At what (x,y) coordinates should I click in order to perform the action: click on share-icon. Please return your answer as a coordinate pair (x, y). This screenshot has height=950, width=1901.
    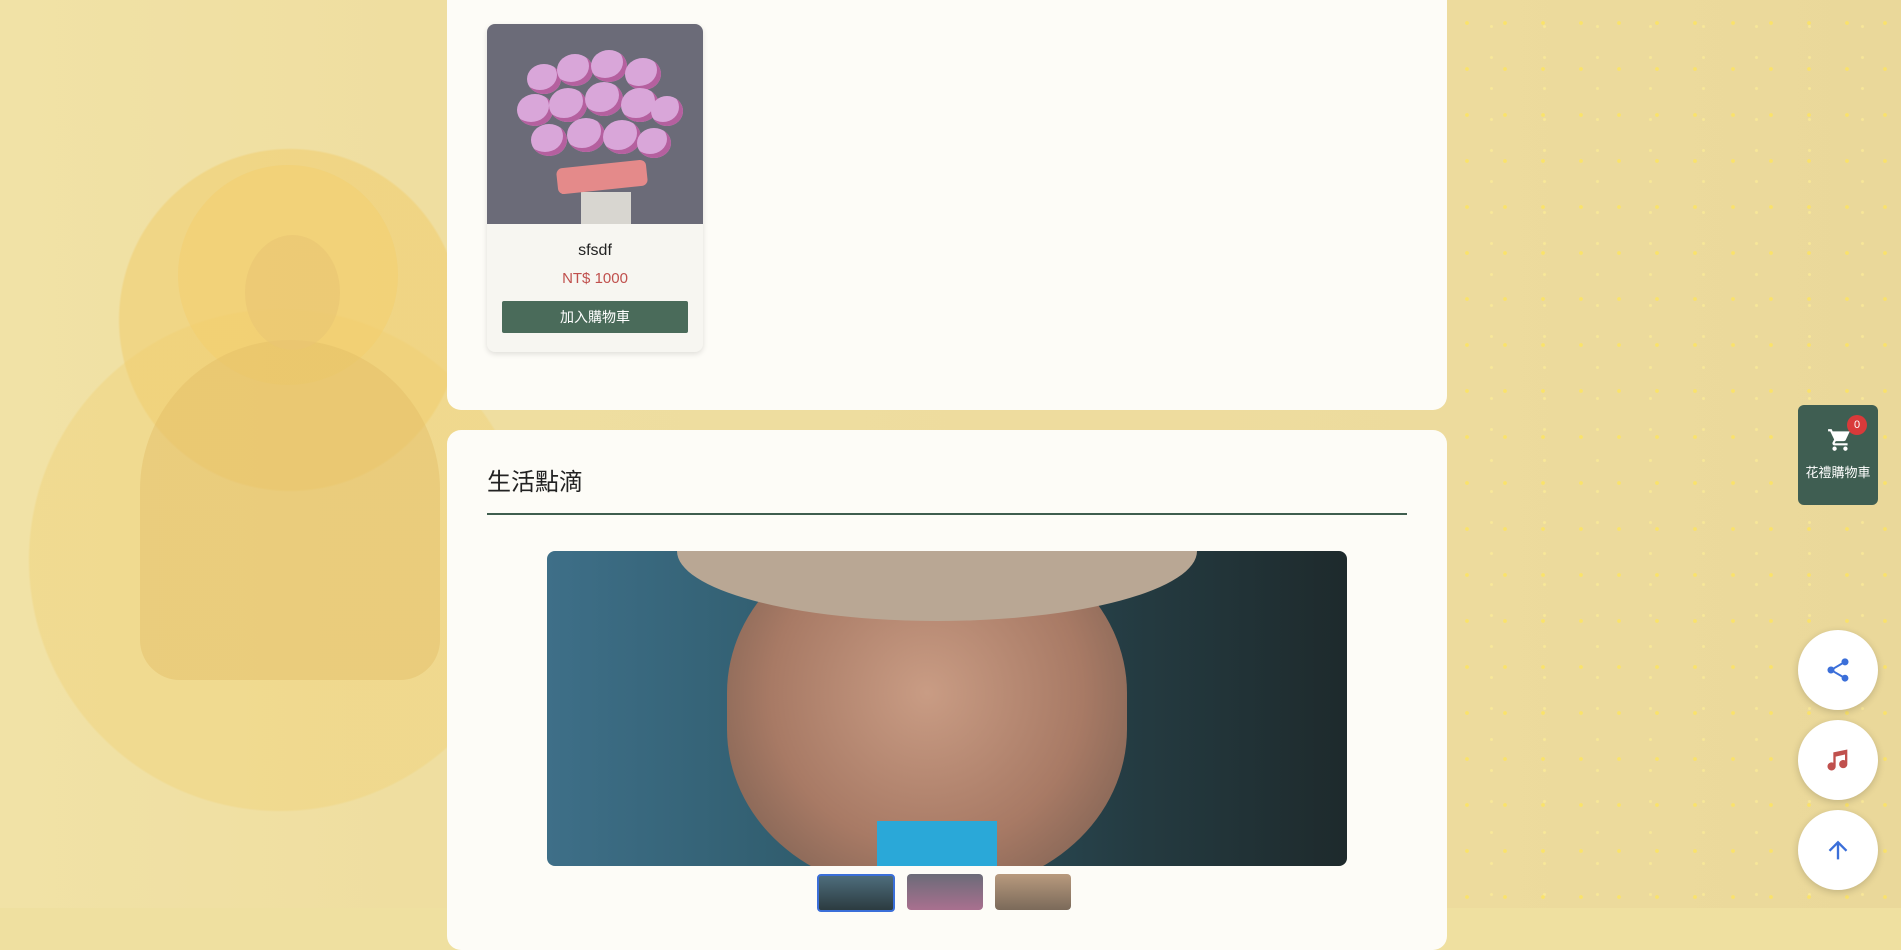
    Looking at the image, I should click on (1838, 670).